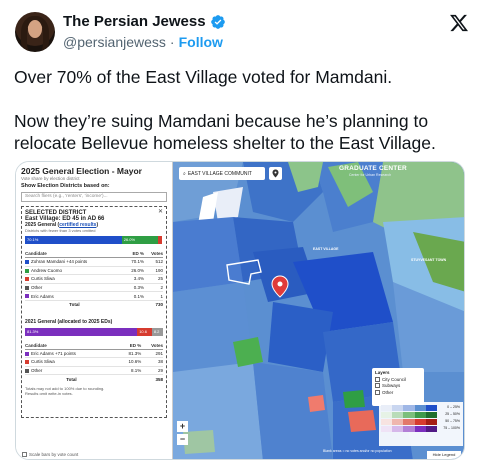 The image size is (480, 465). I want to click on avatar, so click(35, 32).